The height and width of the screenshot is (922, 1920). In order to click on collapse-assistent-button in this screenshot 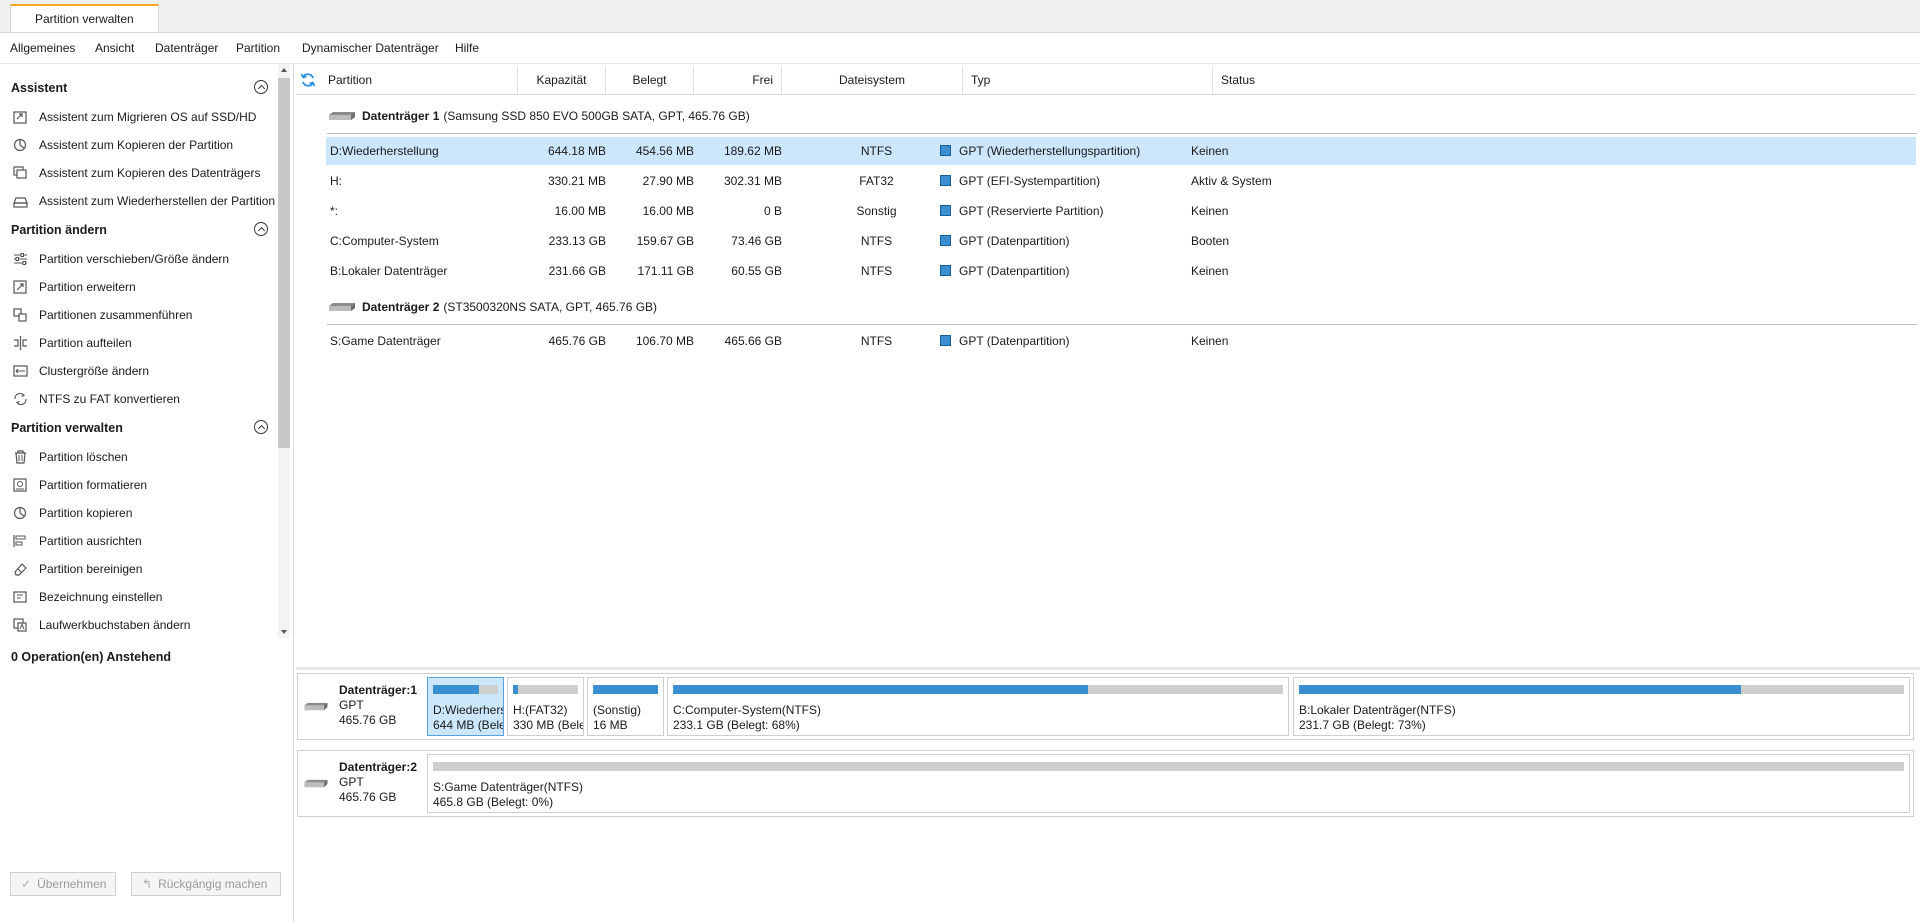, I will do `click(261, 87)`.